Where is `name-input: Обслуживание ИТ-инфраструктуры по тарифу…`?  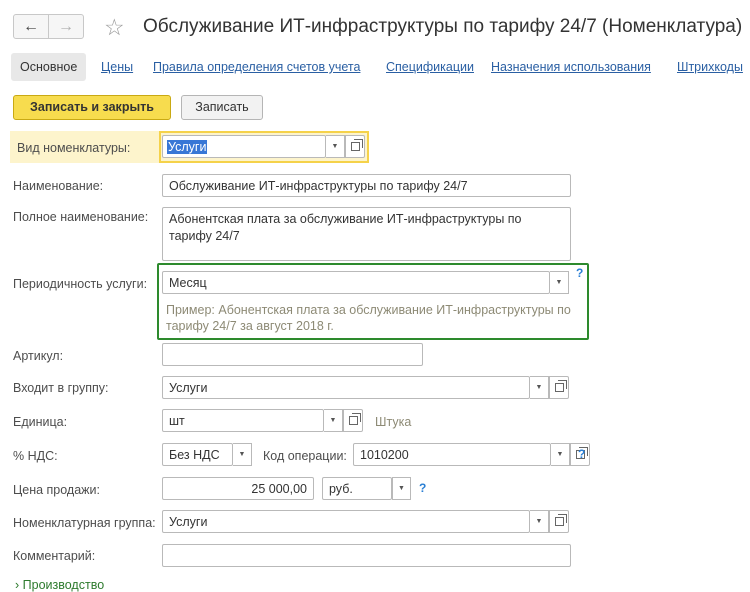
name-input: Обслуживание ИТ-инфраструктуры по тарифу… is located at coordinates (366, 185).